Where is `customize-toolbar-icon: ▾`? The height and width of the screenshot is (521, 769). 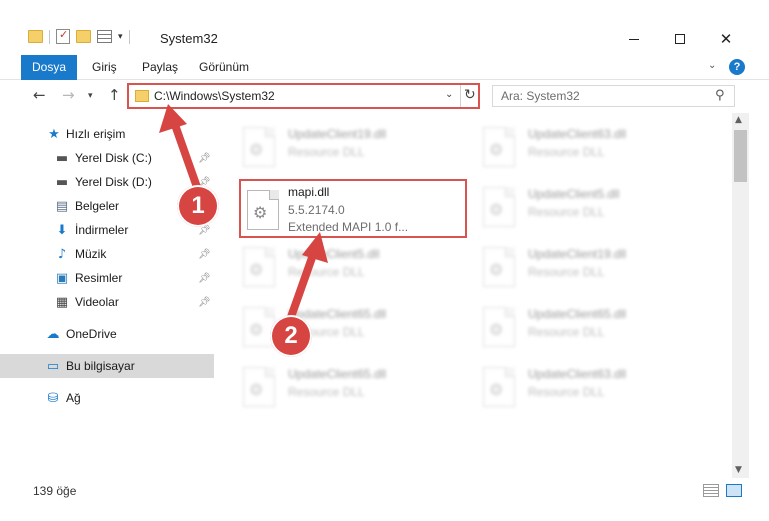 customize-toolbar-icon: ▾ is located at coordinates (120, 36).